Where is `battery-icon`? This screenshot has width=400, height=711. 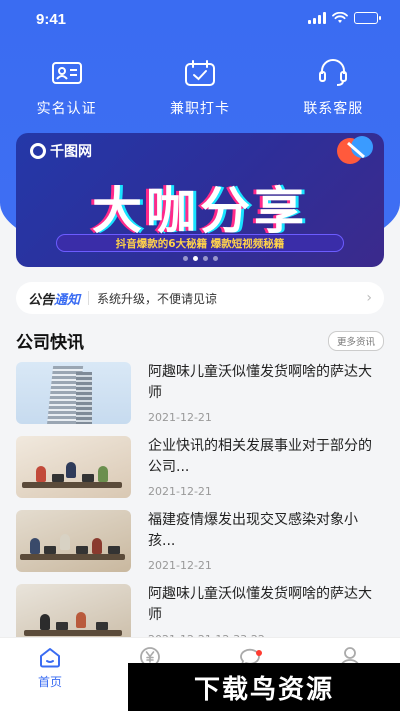 battery-icon is located at coordinates (367, 18).